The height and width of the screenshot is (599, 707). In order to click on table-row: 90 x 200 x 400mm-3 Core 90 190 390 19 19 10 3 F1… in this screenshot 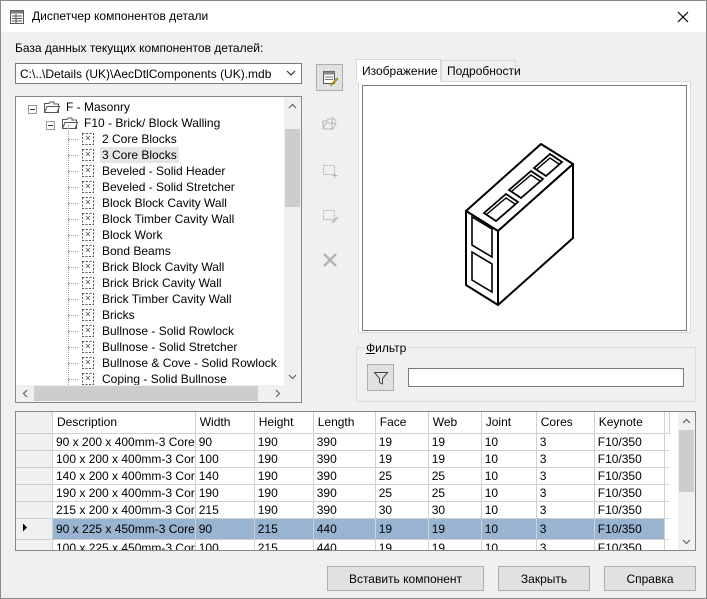, I will do `click(343, 442)`.